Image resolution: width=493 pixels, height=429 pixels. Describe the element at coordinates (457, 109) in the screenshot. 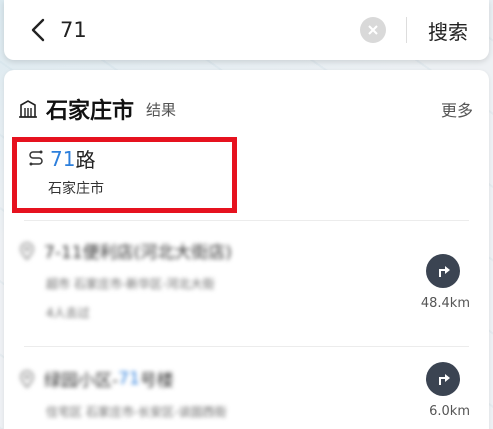

I see `more-link: 更多` at that location.